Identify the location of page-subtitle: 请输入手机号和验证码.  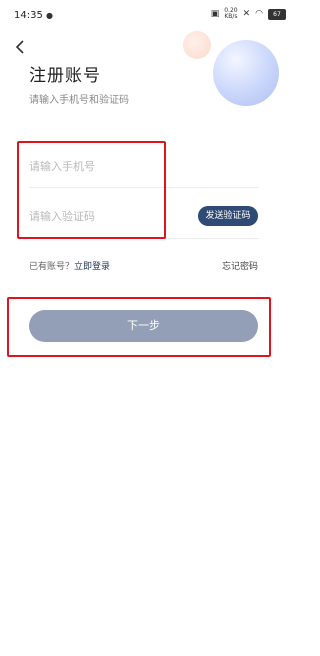
(79, 100).